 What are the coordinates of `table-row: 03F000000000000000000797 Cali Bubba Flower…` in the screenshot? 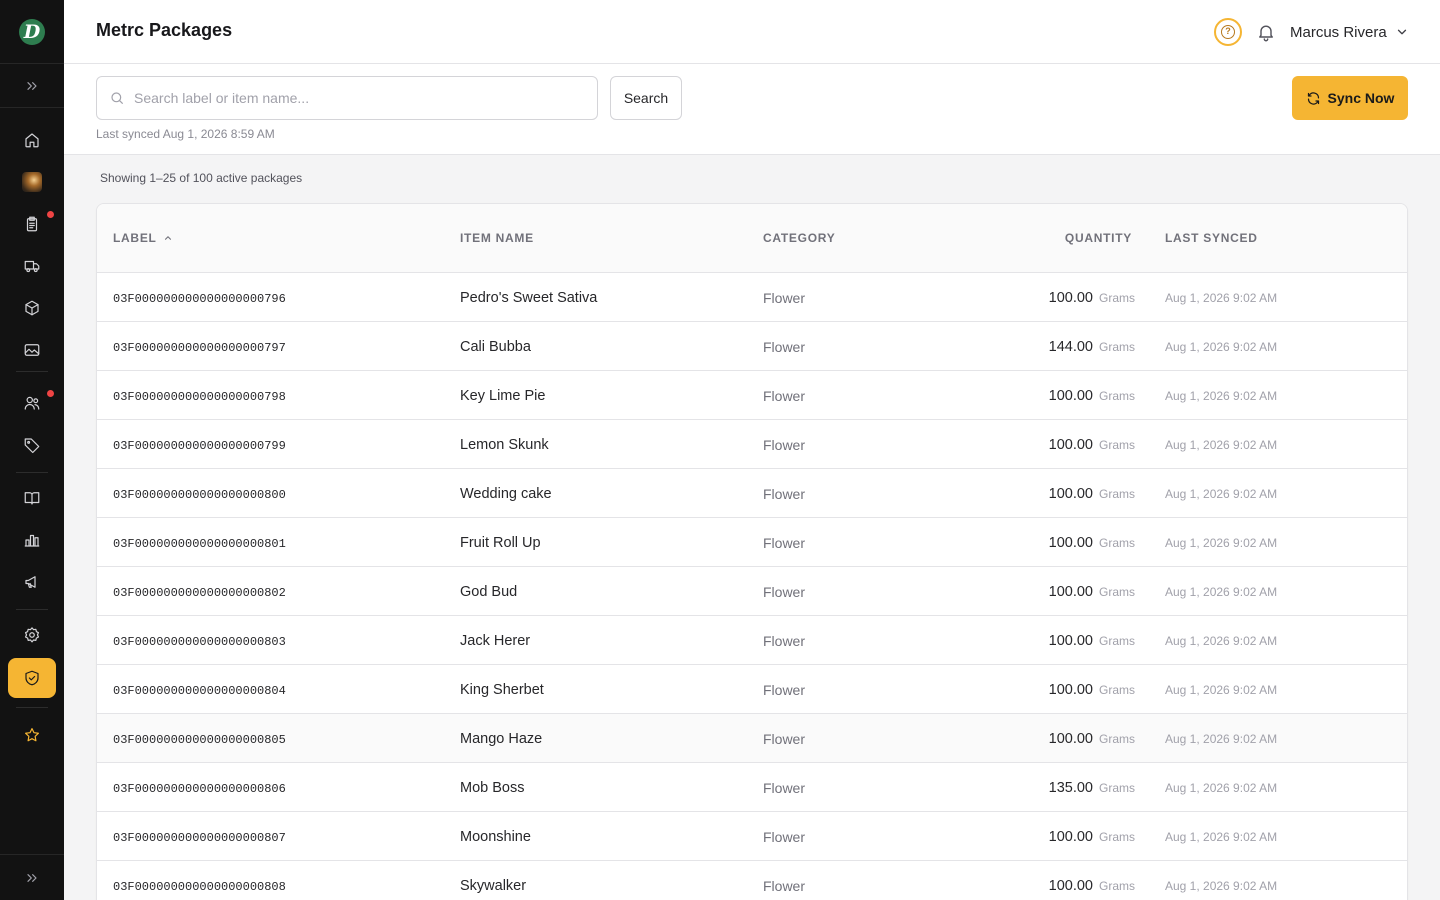 It's located at (752, 346).